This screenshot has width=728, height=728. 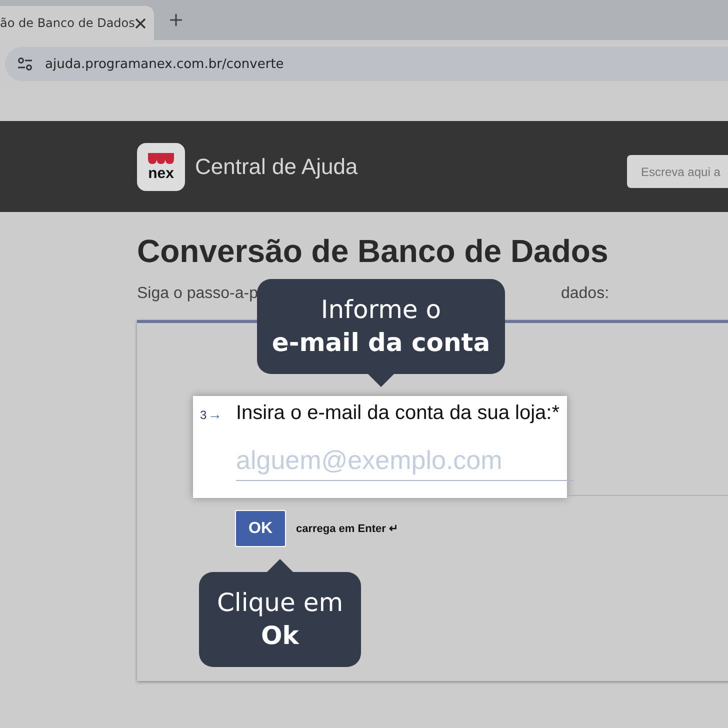 I want to click on callout-pointer, so click(x=381, y=380).